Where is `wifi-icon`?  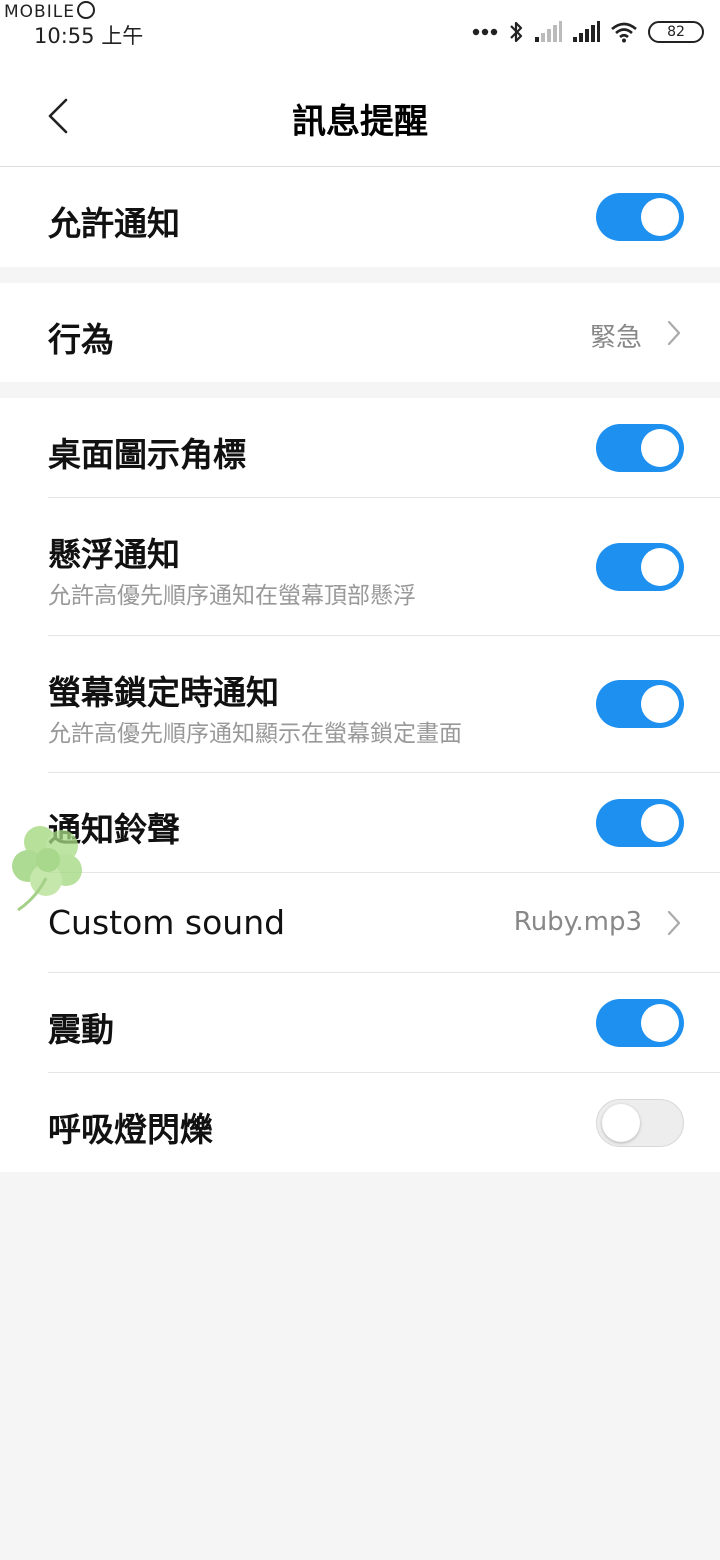
wifi-icon is located at coordinates (624, 32).